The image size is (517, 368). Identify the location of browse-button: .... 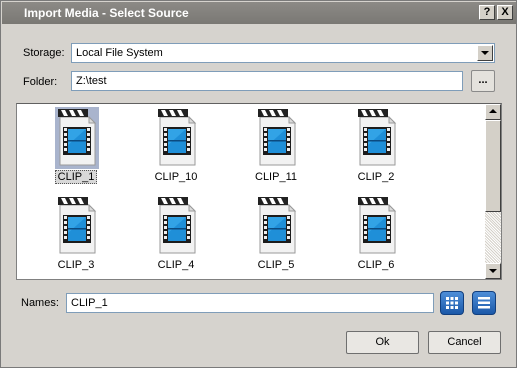
(483, 81).